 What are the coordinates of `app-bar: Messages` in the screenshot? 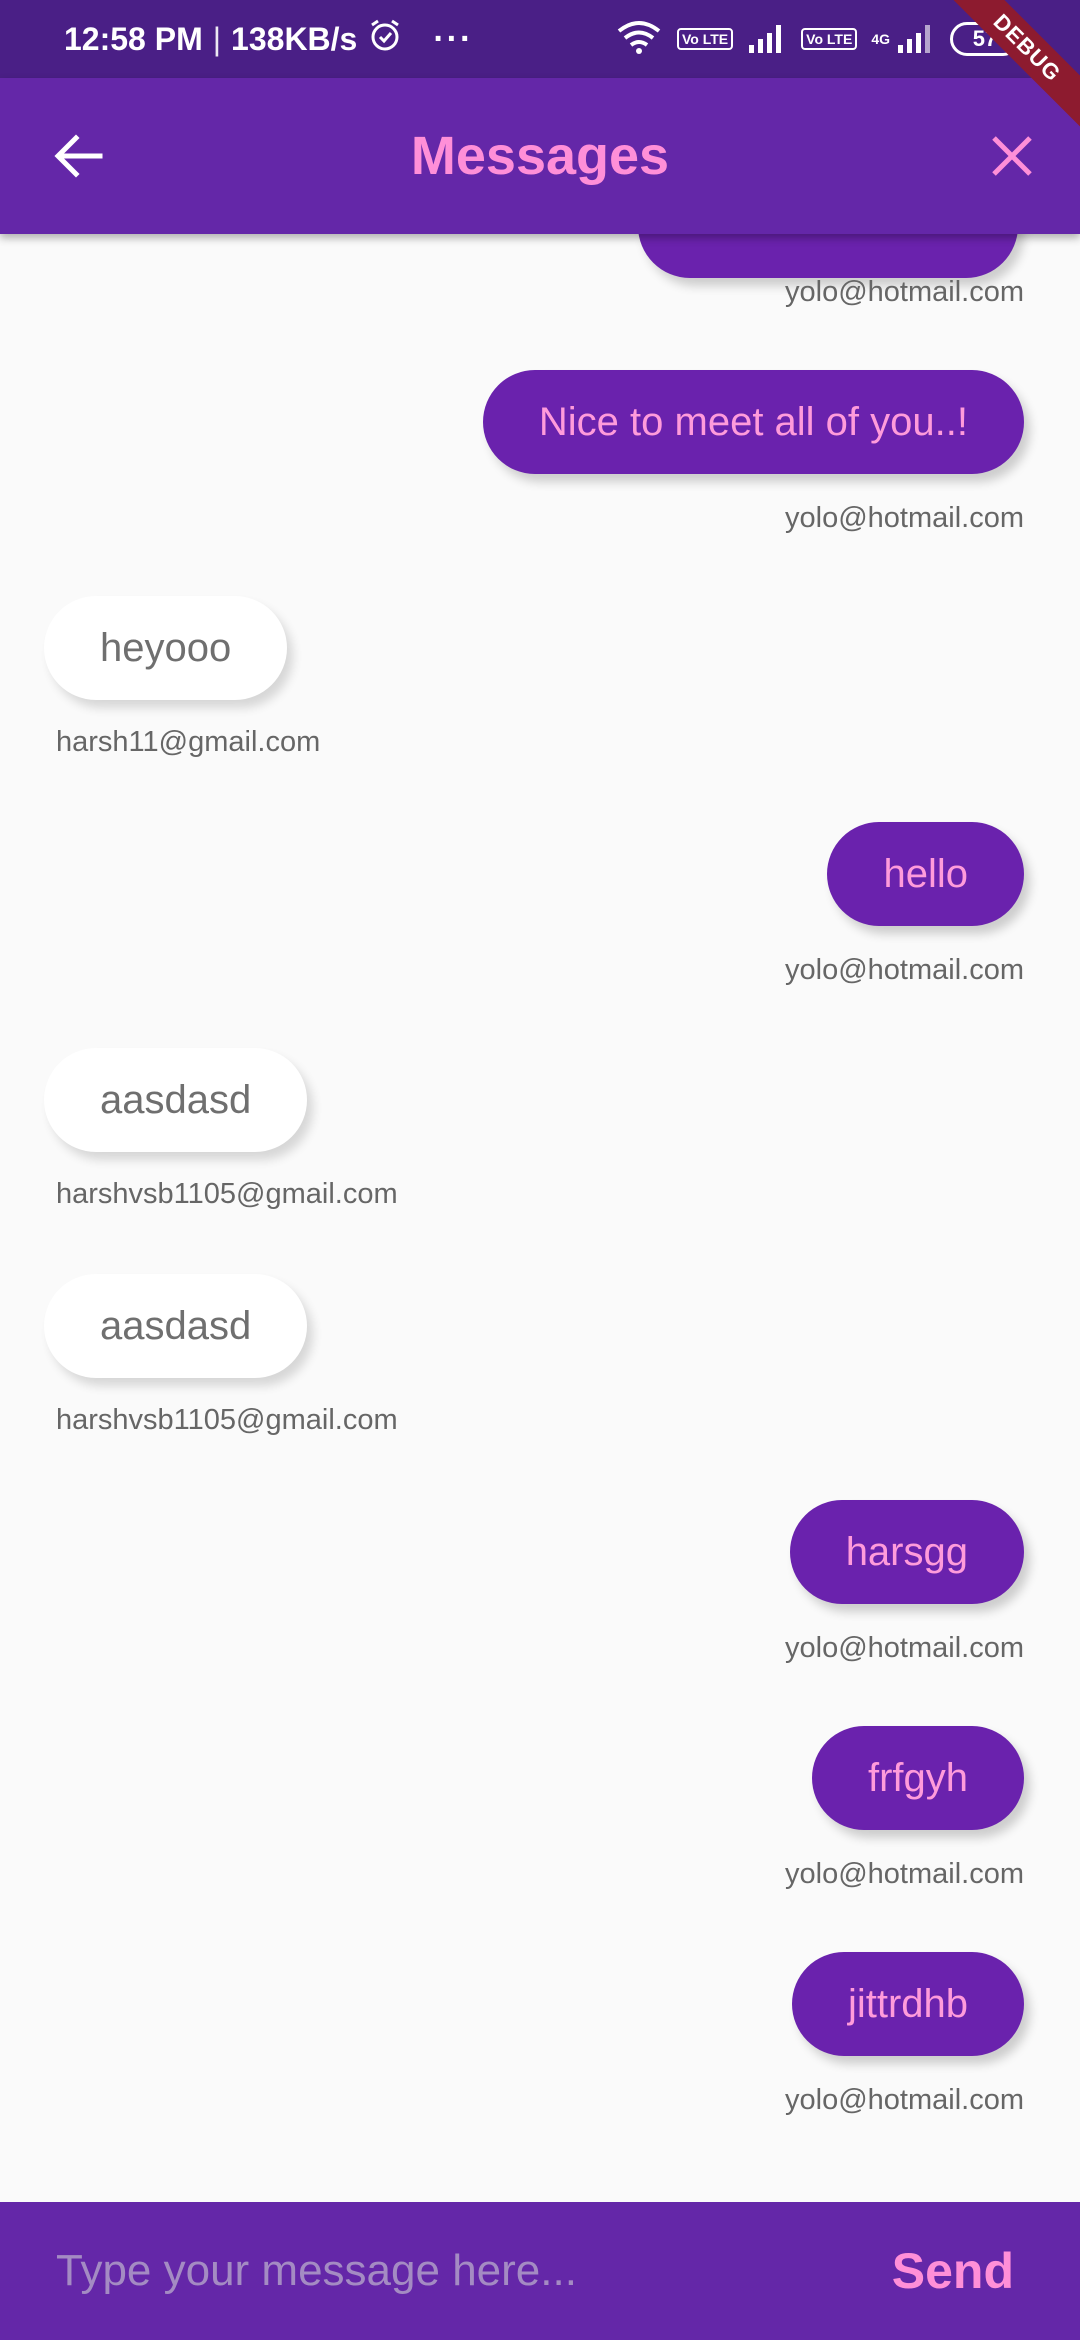 It's located at (540, 156).